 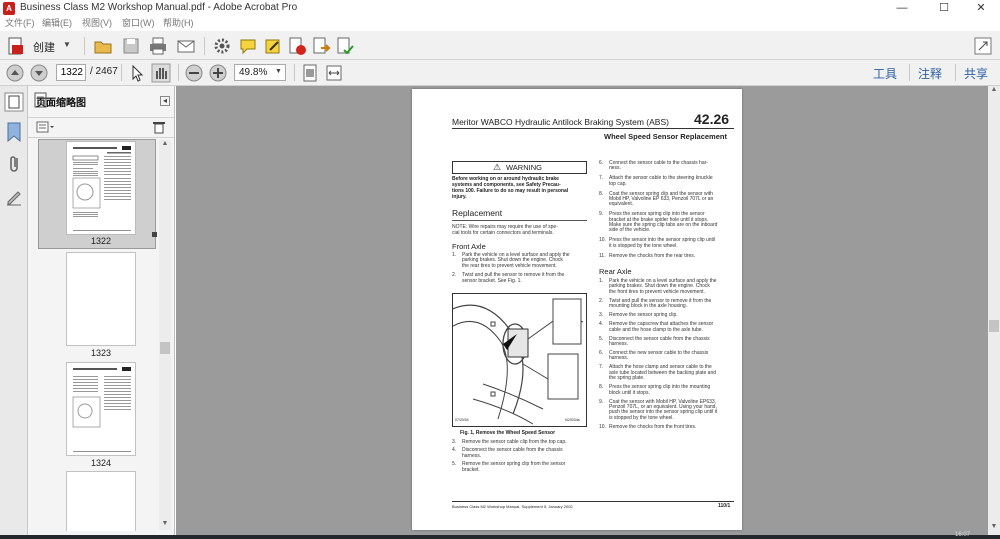 What do you see at coordinates (248, 46) in the screenshot?
I see `comment-bubble-icon` at bounding box center [248, 46].